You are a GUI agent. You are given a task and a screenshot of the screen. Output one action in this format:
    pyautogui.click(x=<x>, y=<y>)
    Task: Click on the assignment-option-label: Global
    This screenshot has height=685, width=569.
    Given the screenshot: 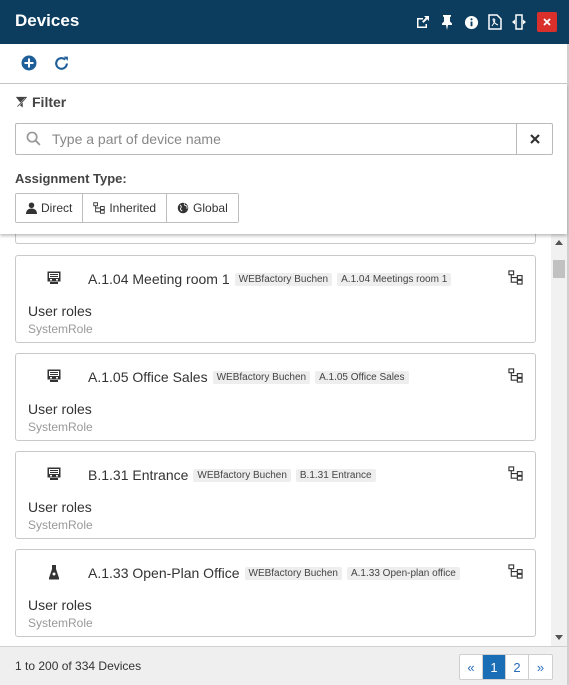 What is the action you would take?
    pyautogui.click(x=210, y=208)
    